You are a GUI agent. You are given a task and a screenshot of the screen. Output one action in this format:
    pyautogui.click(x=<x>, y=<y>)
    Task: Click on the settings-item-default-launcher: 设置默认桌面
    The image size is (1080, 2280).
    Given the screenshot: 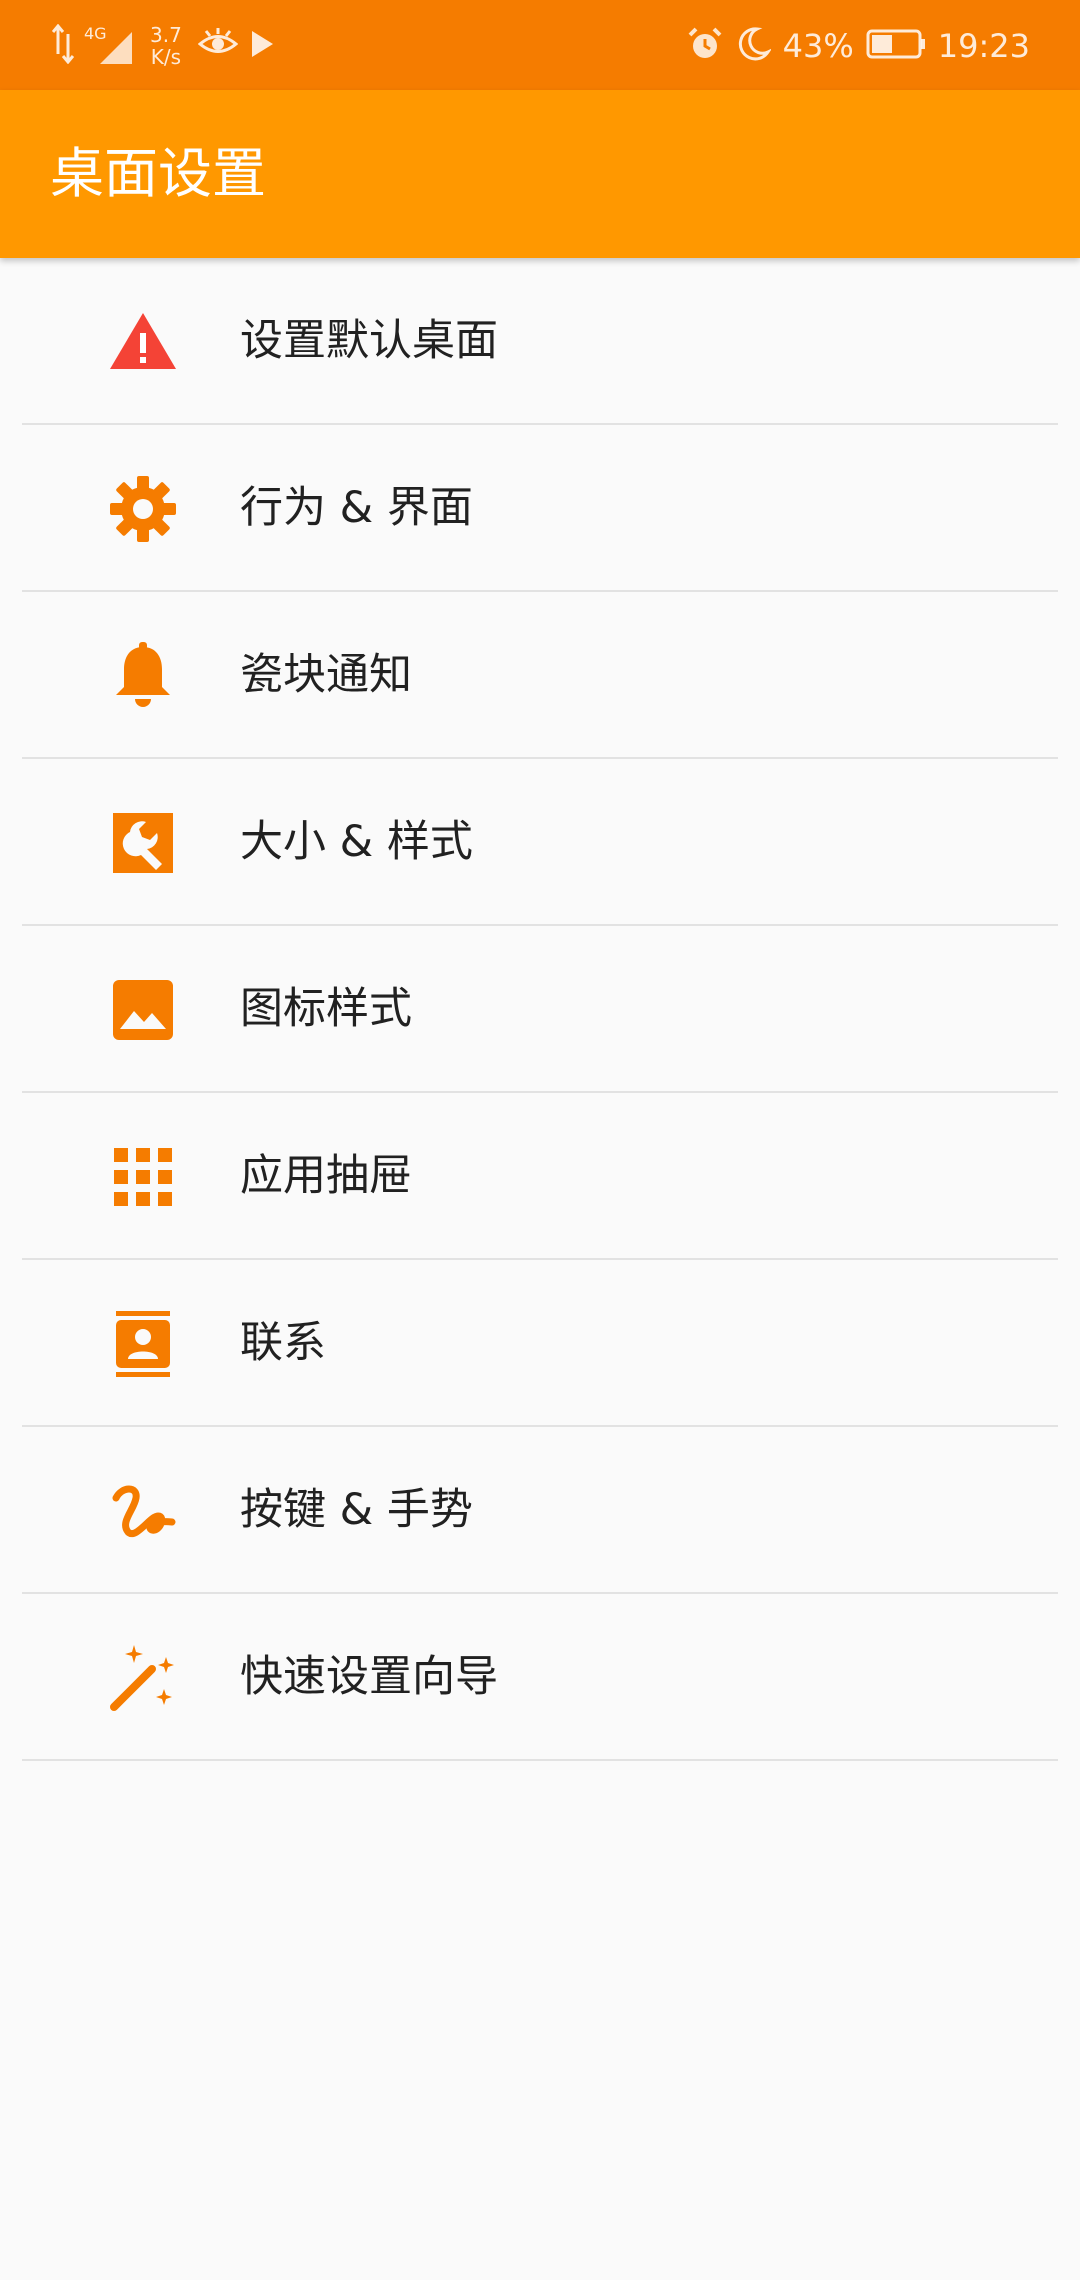 What is the action you would take?
    pyautogui.click(x=540, y=341)
    